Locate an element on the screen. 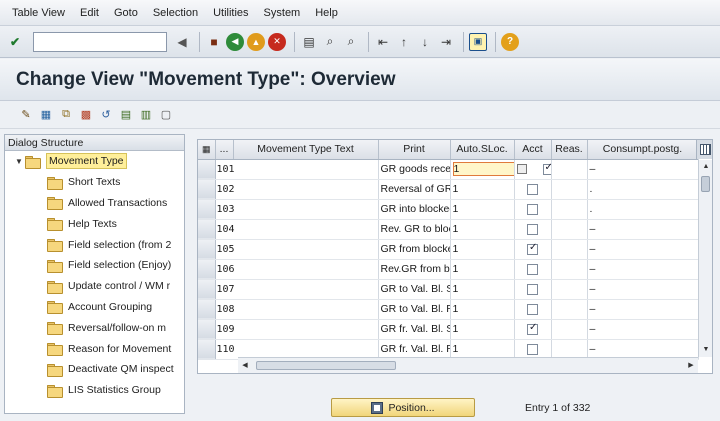  tree-item-short-texts: Short Texts is located at coordinates (94, 182).